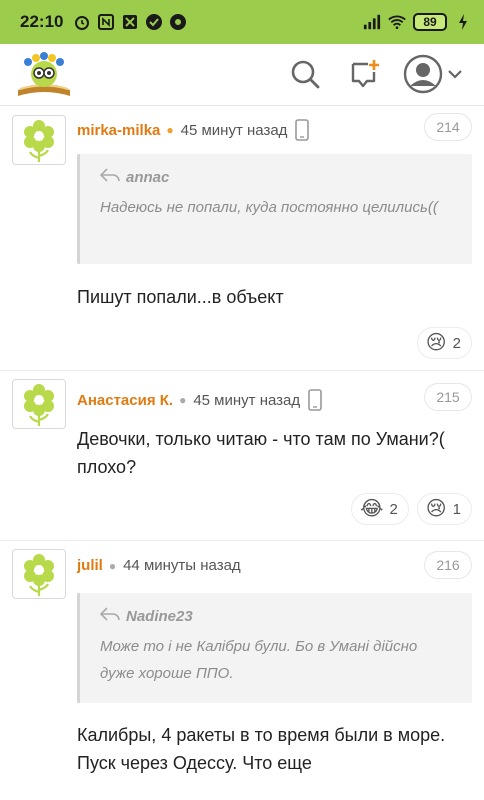 The width and height of the screenshot is (484, 800). What do you see at coordinates (448, 565) in the screenshot?
I see `comment-number: 216` at bounding box center [448, 565].